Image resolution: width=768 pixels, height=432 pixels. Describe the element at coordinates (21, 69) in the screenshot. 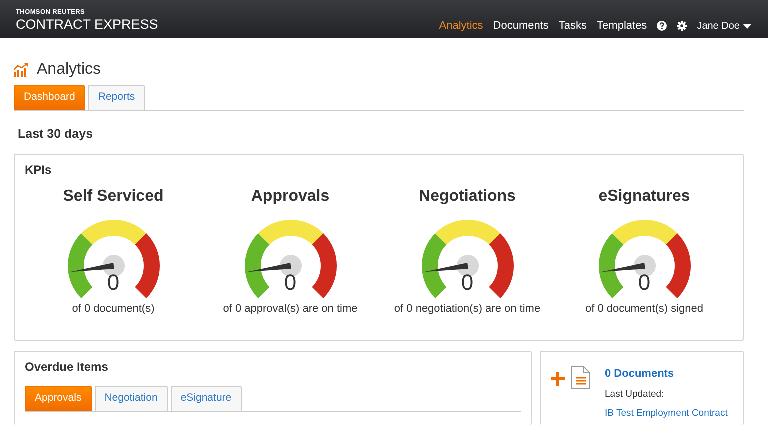

I see `chart-icon` at that location.